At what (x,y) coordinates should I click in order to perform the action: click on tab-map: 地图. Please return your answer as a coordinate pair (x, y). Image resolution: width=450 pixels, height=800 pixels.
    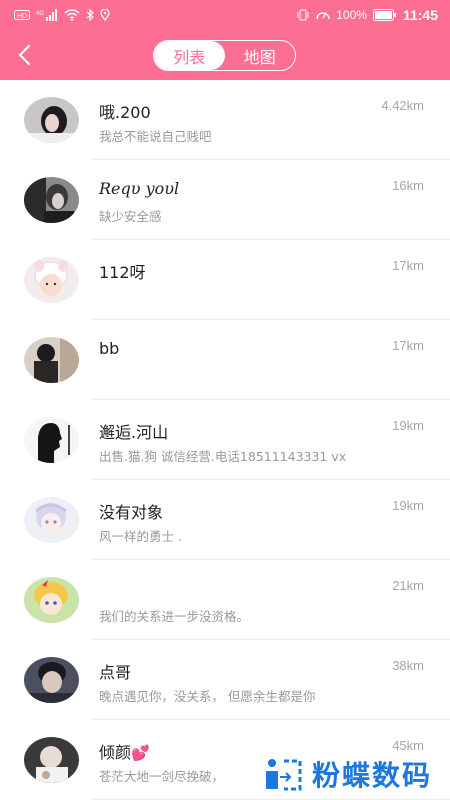
    Looking at the image, I should click on (260, 55).